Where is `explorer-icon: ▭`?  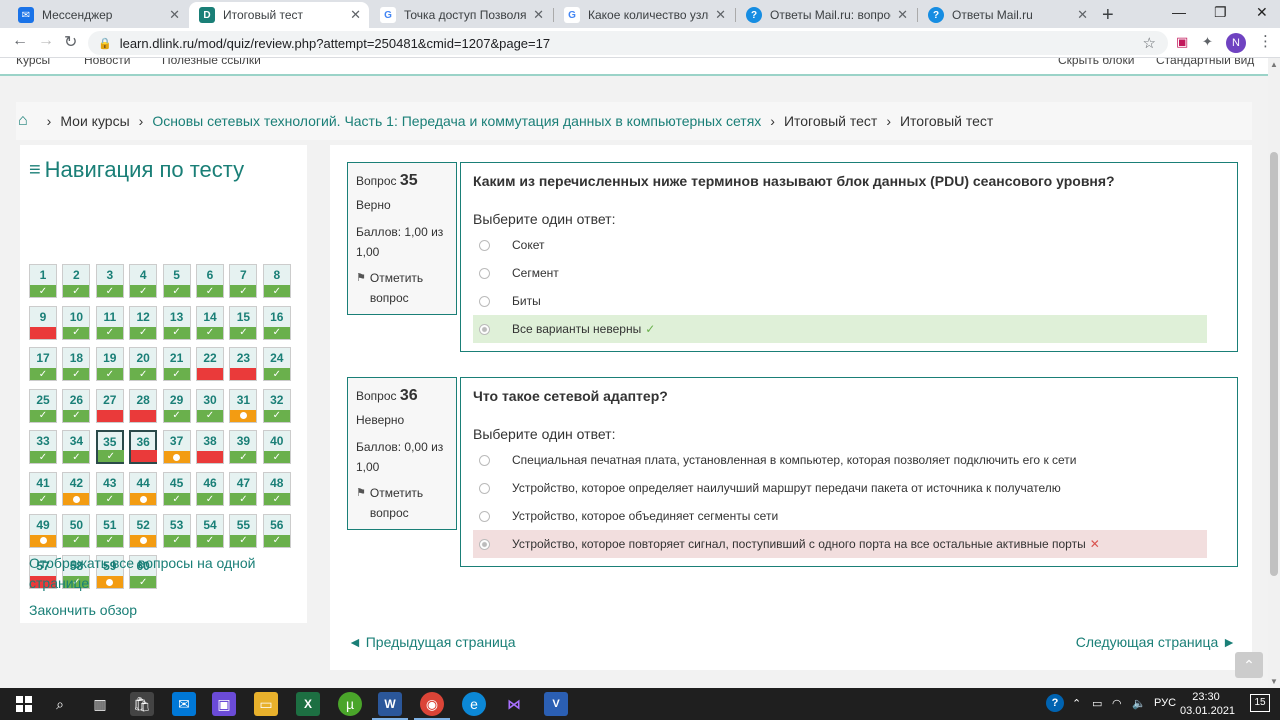 explorer-icon: ▭ is located at coordinates (266, 704).